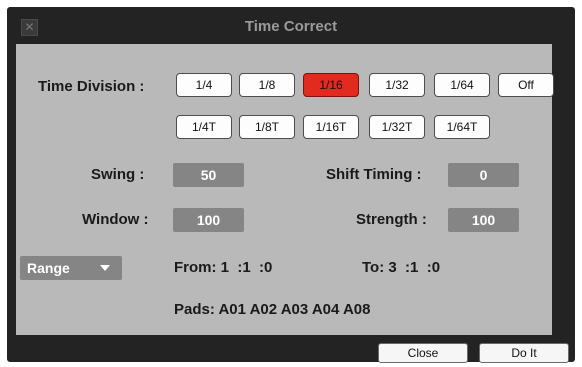 Image resolution: width=582 pixels, height=367 pixels. I want to click on time-division-label: Time Division :, so click(91, 86).